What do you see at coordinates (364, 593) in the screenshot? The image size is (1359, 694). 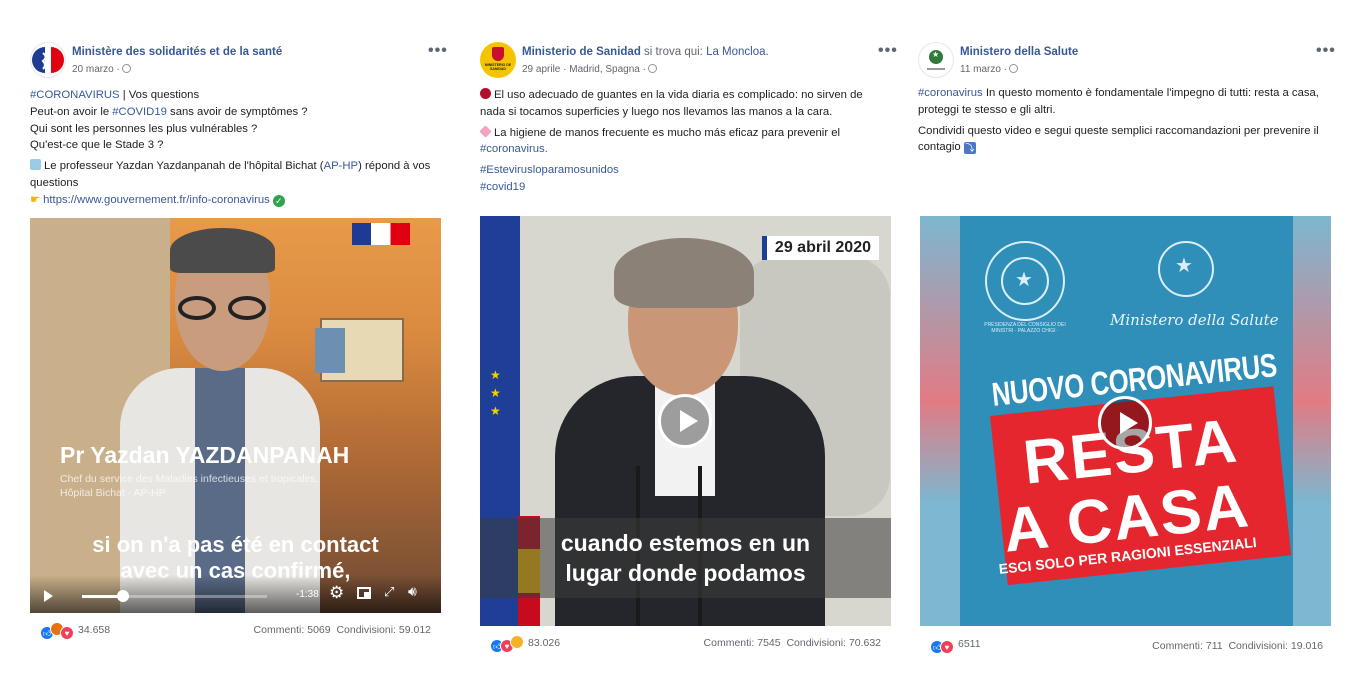 I see `picture-in-picture-icon` at bounding box center [364, 593].